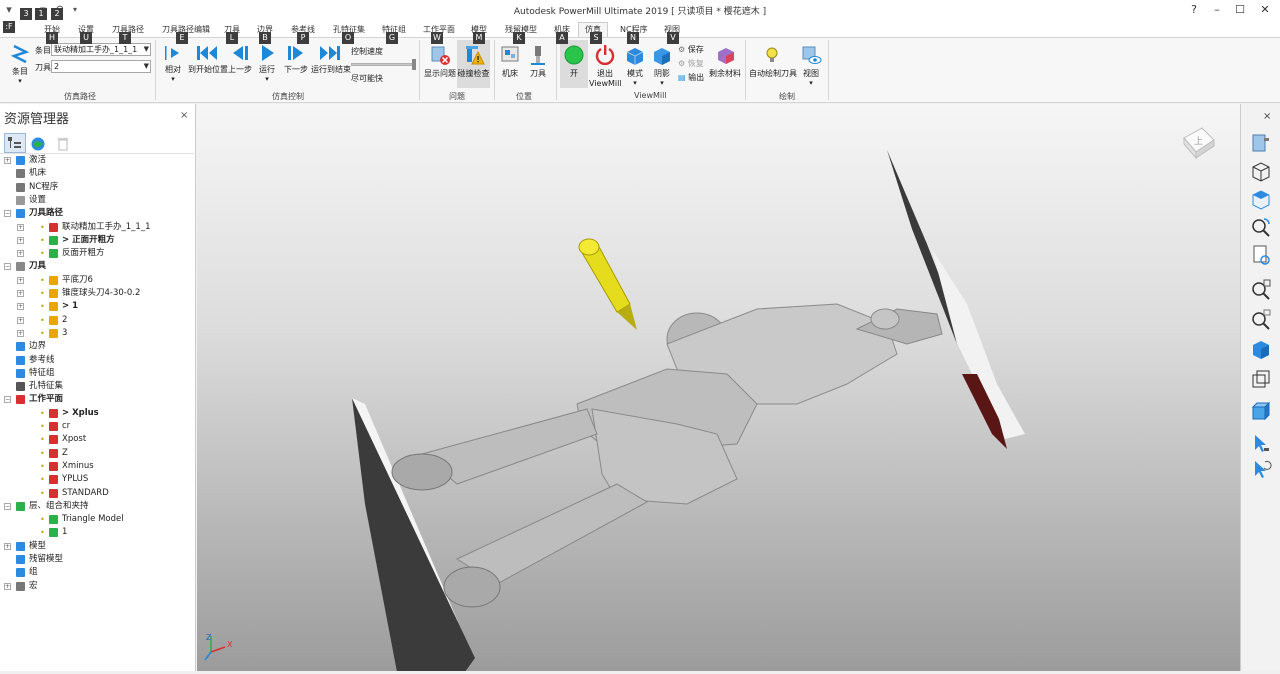 Image resolution: width=1280 pixels, height=674 pixels. What do you see at coordinates (383, 64) in the screenshot?
I see `speed-slider` at bounding box center [383, 64].